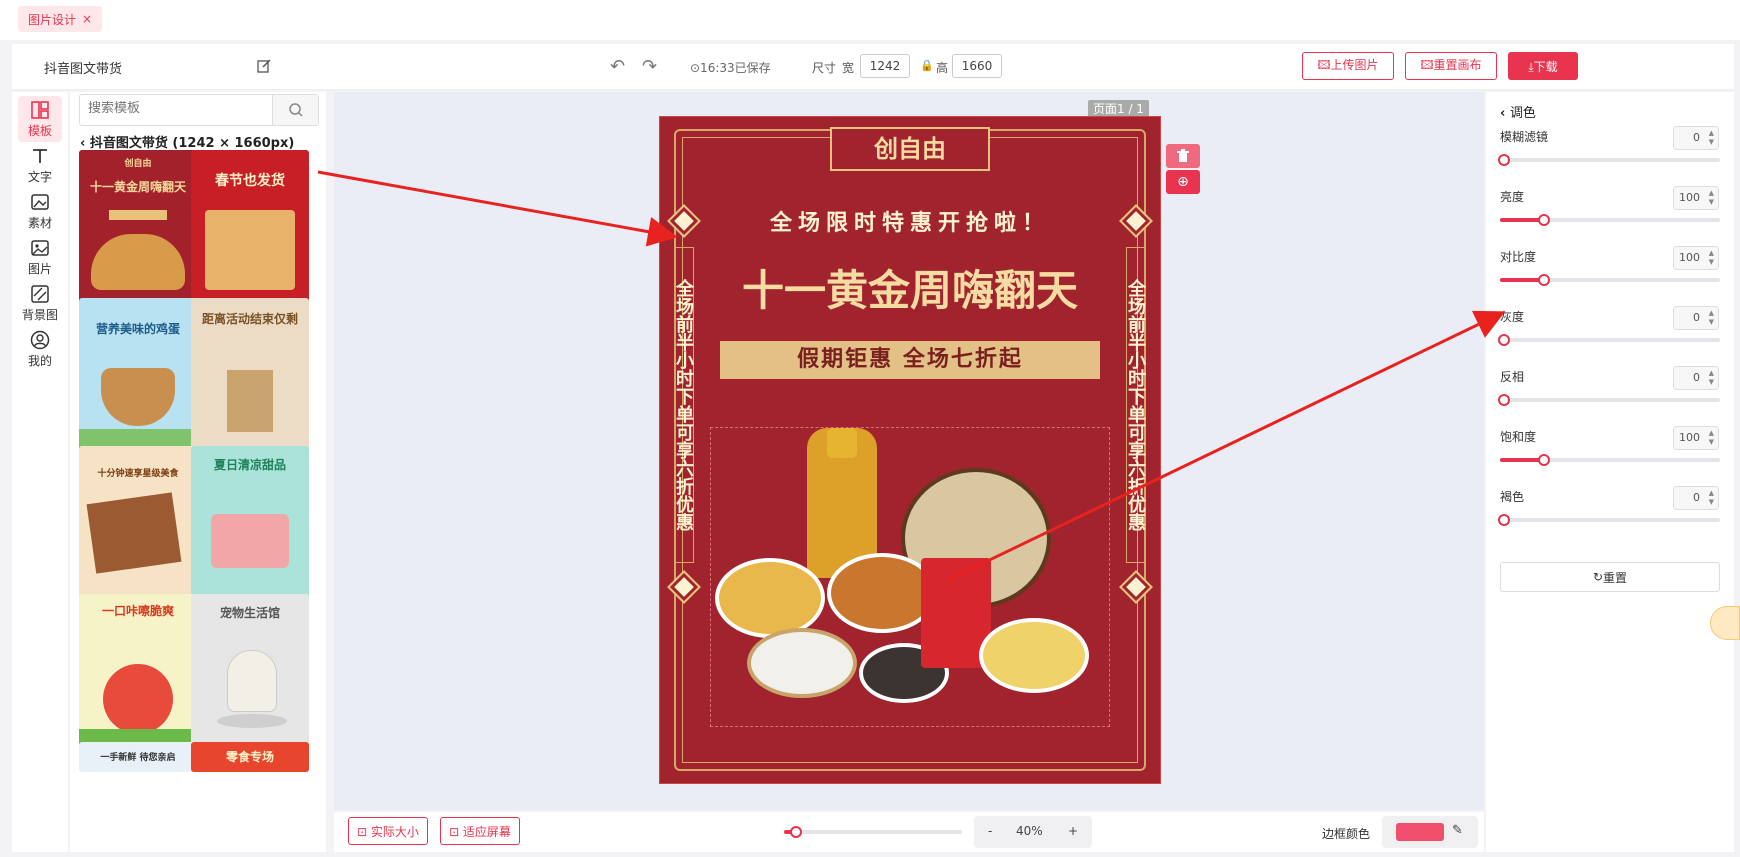 The height and width of the screenshot is (857, 1740). Describe the element at coordinates (910, 577) in the screenshot. I see `product-image-selection` at that location.